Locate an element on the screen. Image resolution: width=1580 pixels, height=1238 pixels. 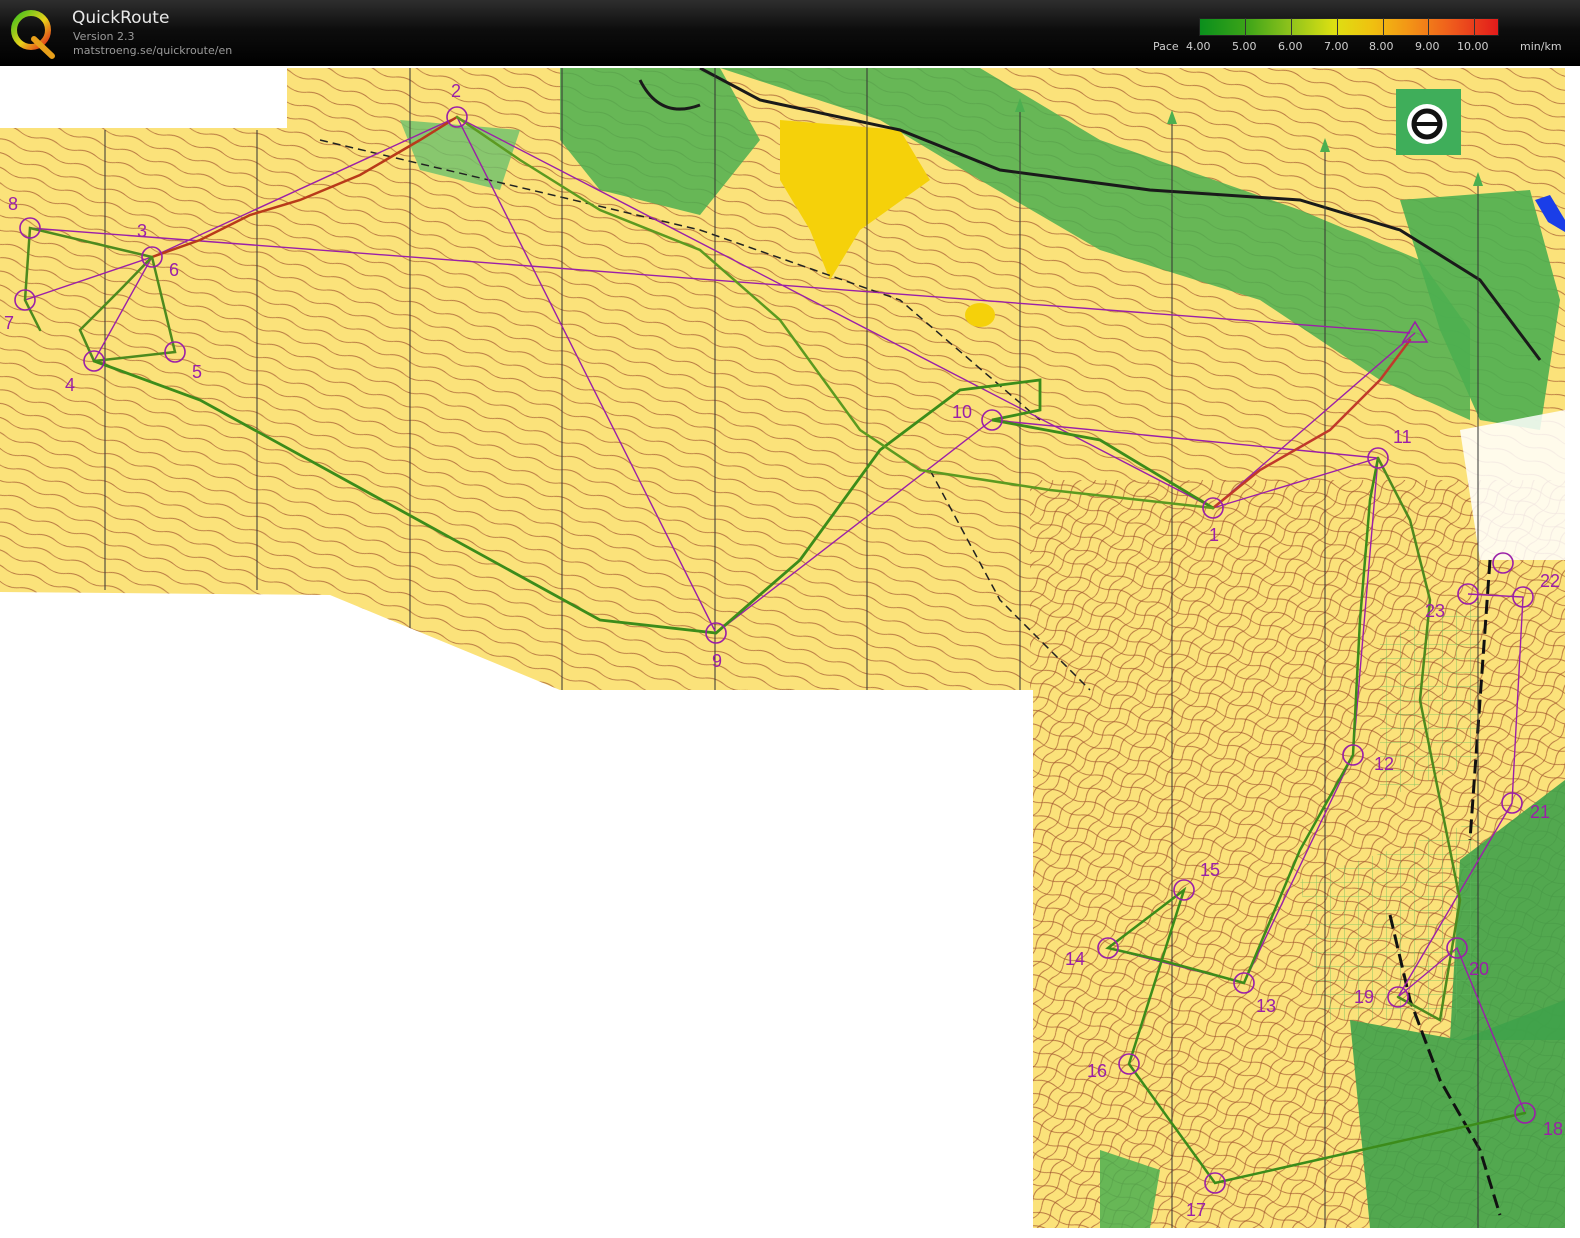
control-number: 23 is located at coordinates (1435, 611).